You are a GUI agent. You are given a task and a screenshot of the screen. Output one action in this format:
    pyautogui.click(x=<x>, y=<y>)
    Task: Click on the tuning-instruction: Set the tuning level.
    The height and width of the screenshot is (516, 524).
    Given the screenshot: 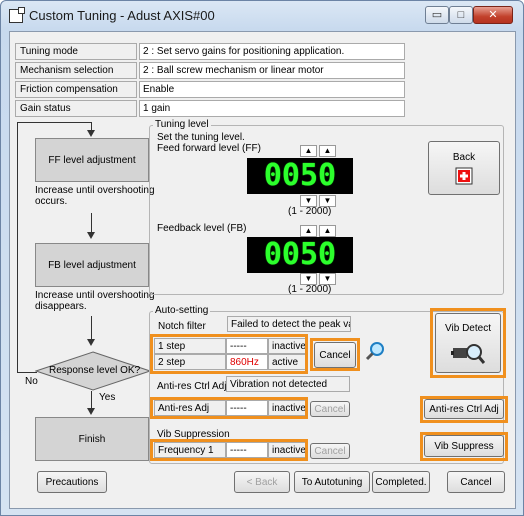 What is the action you would take?
    pyautogui.click(x=201, y=137)
    